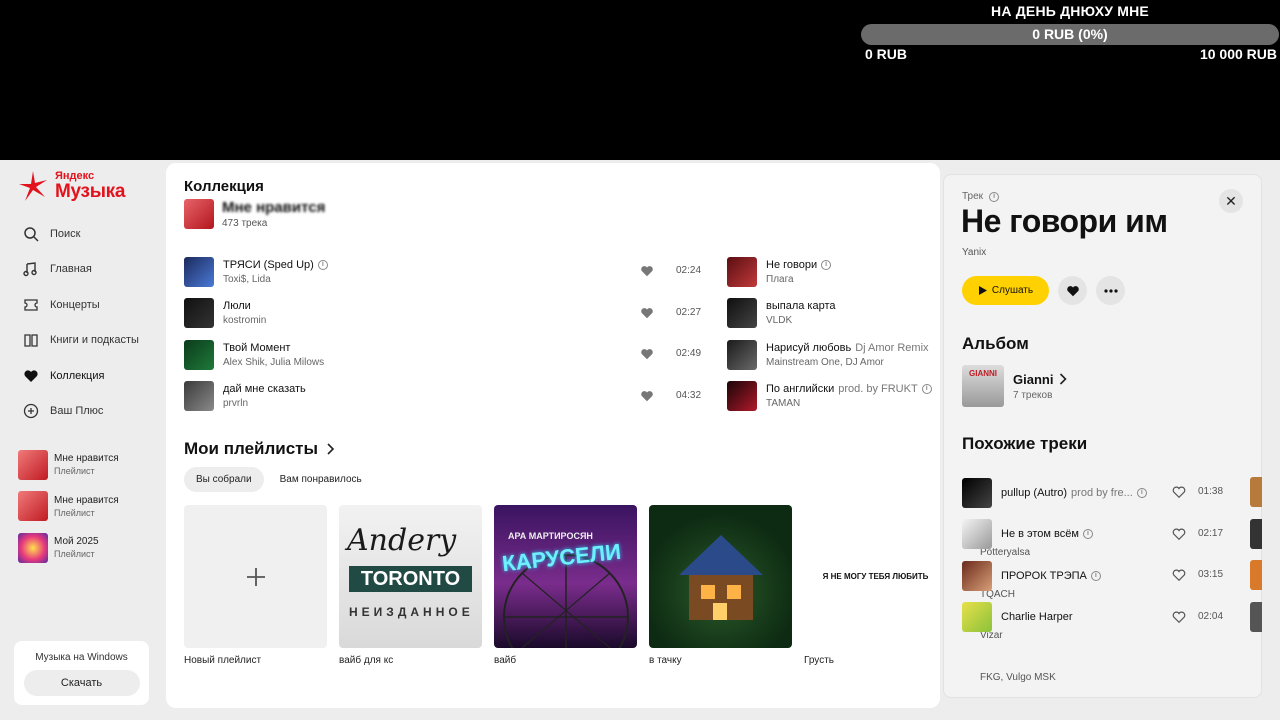  Describe the element at coordinates (410, 579) in the screenshot. I see `art-text: TORONTO` at that location.